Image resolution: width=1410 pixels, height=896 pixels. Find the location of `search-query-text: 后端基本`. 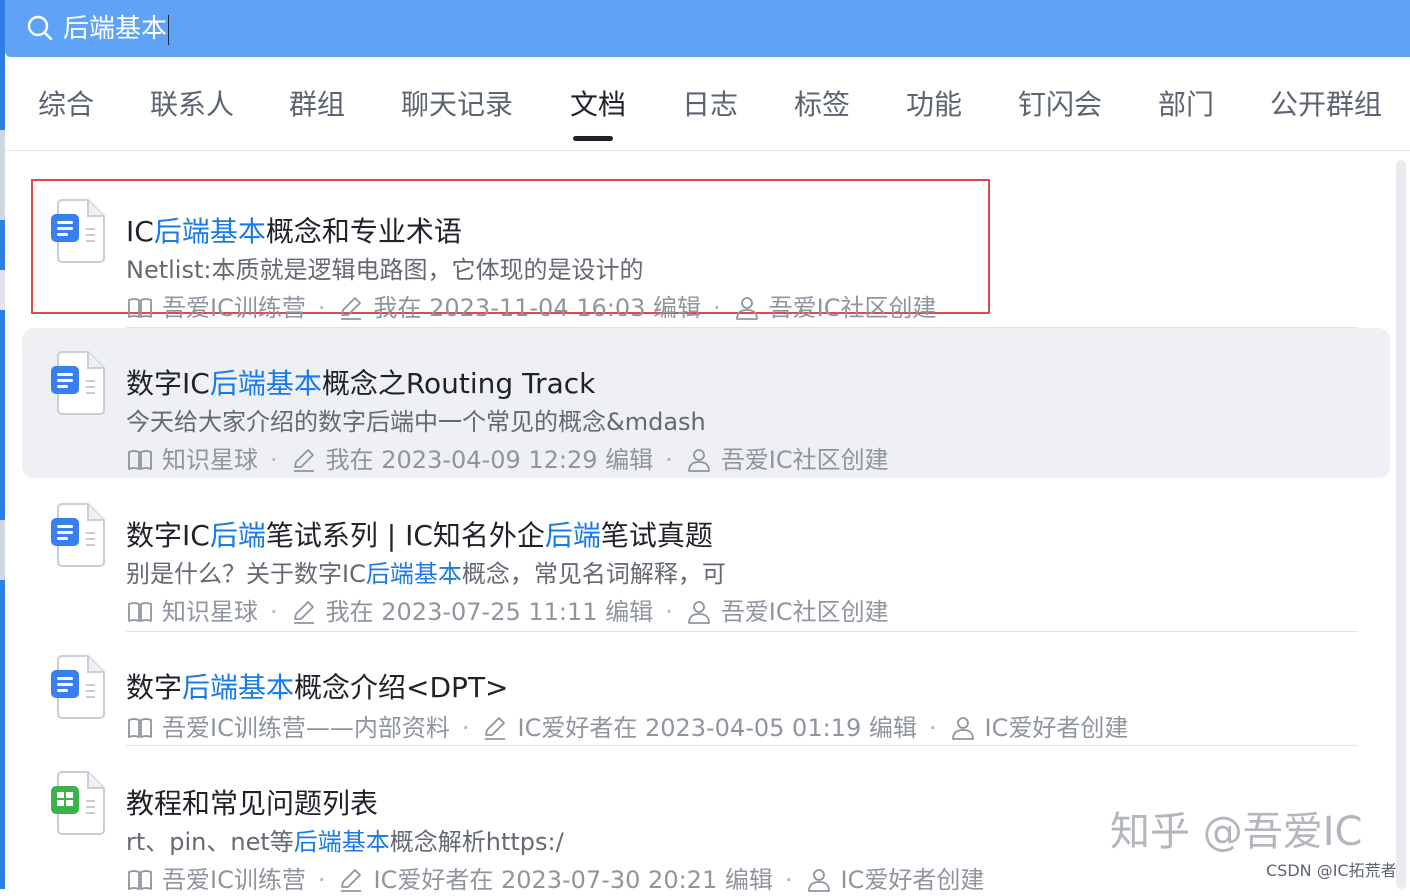

search-query-text: 后端基本 is located at coordinates (115, 29).